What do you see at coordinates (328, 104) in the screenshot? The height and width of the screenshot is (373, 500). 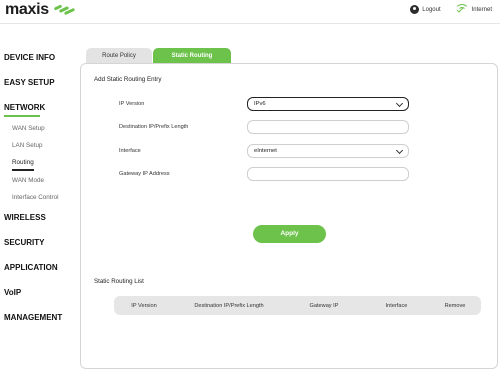 I see `ip-version-select: IPv6` at bounding box center [328, 104].